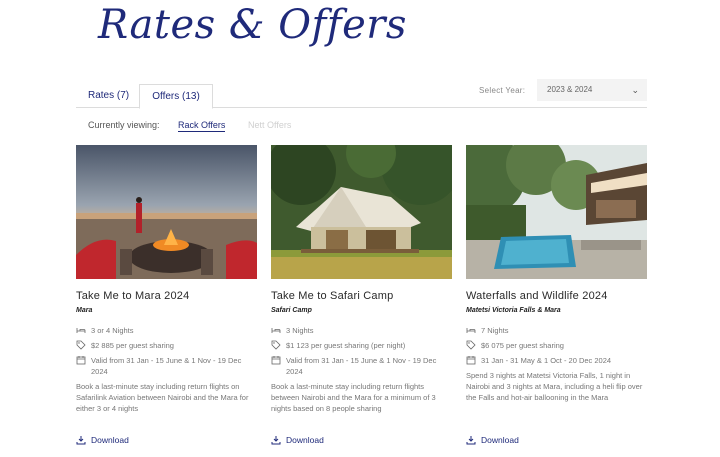 Image resolution: width=720 pixels, height=457 pixels. What do you see at coordinates (252, 25) in the screenshot?
I see `page-title: Rates & Offers` at bounding box center [252, 25].